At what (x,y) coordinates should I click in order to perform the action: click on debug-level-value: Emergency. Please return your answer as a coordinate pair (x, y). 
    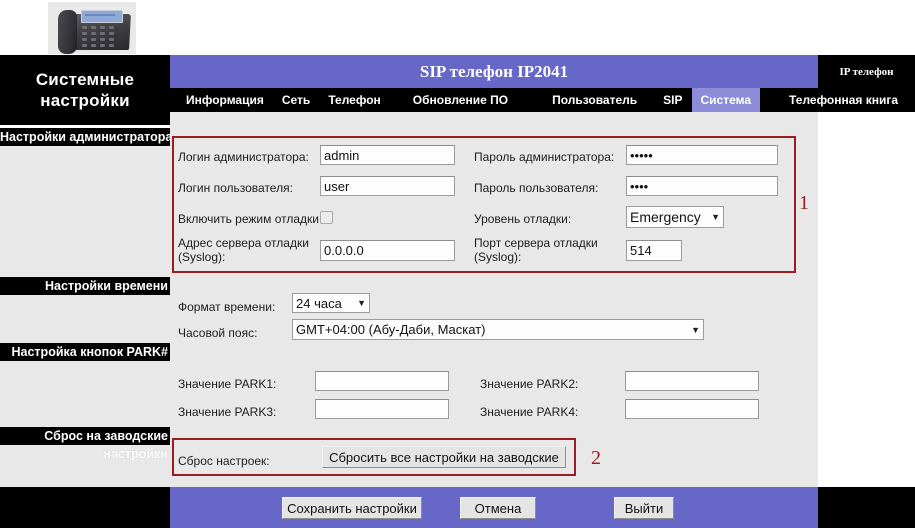
    Looking at the image, I should click on (665, 217).